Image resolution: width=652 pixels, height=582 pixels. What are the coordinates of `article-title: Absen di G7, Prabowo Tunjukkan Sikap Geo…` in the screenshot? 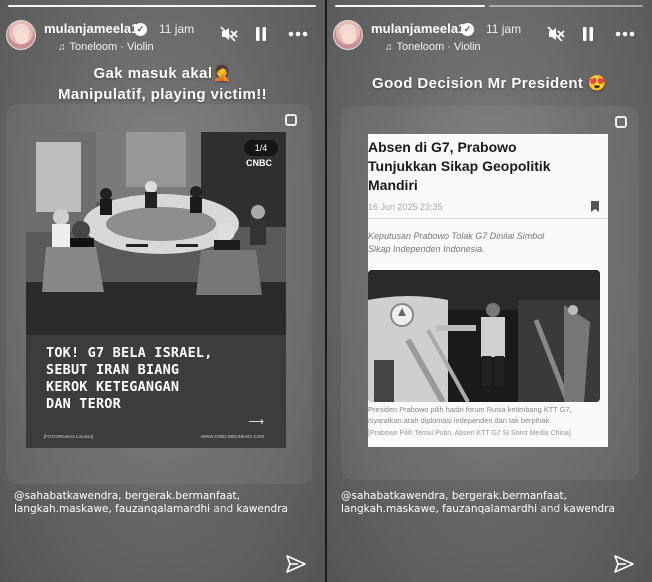 It's located at (459, 166).